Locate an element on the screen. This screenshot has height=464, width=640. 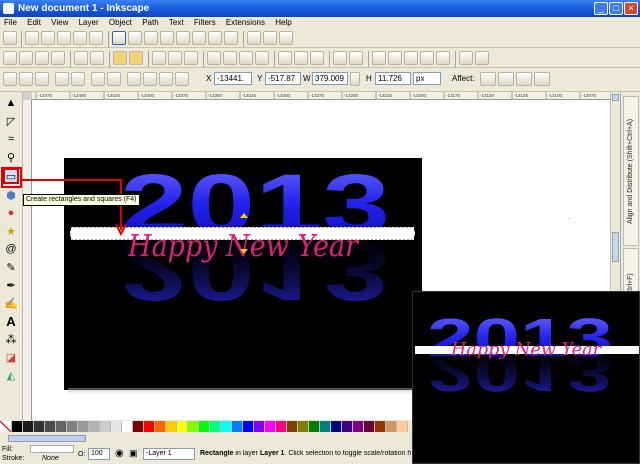
align-distribute-icon is located at coordinates (443, 58).